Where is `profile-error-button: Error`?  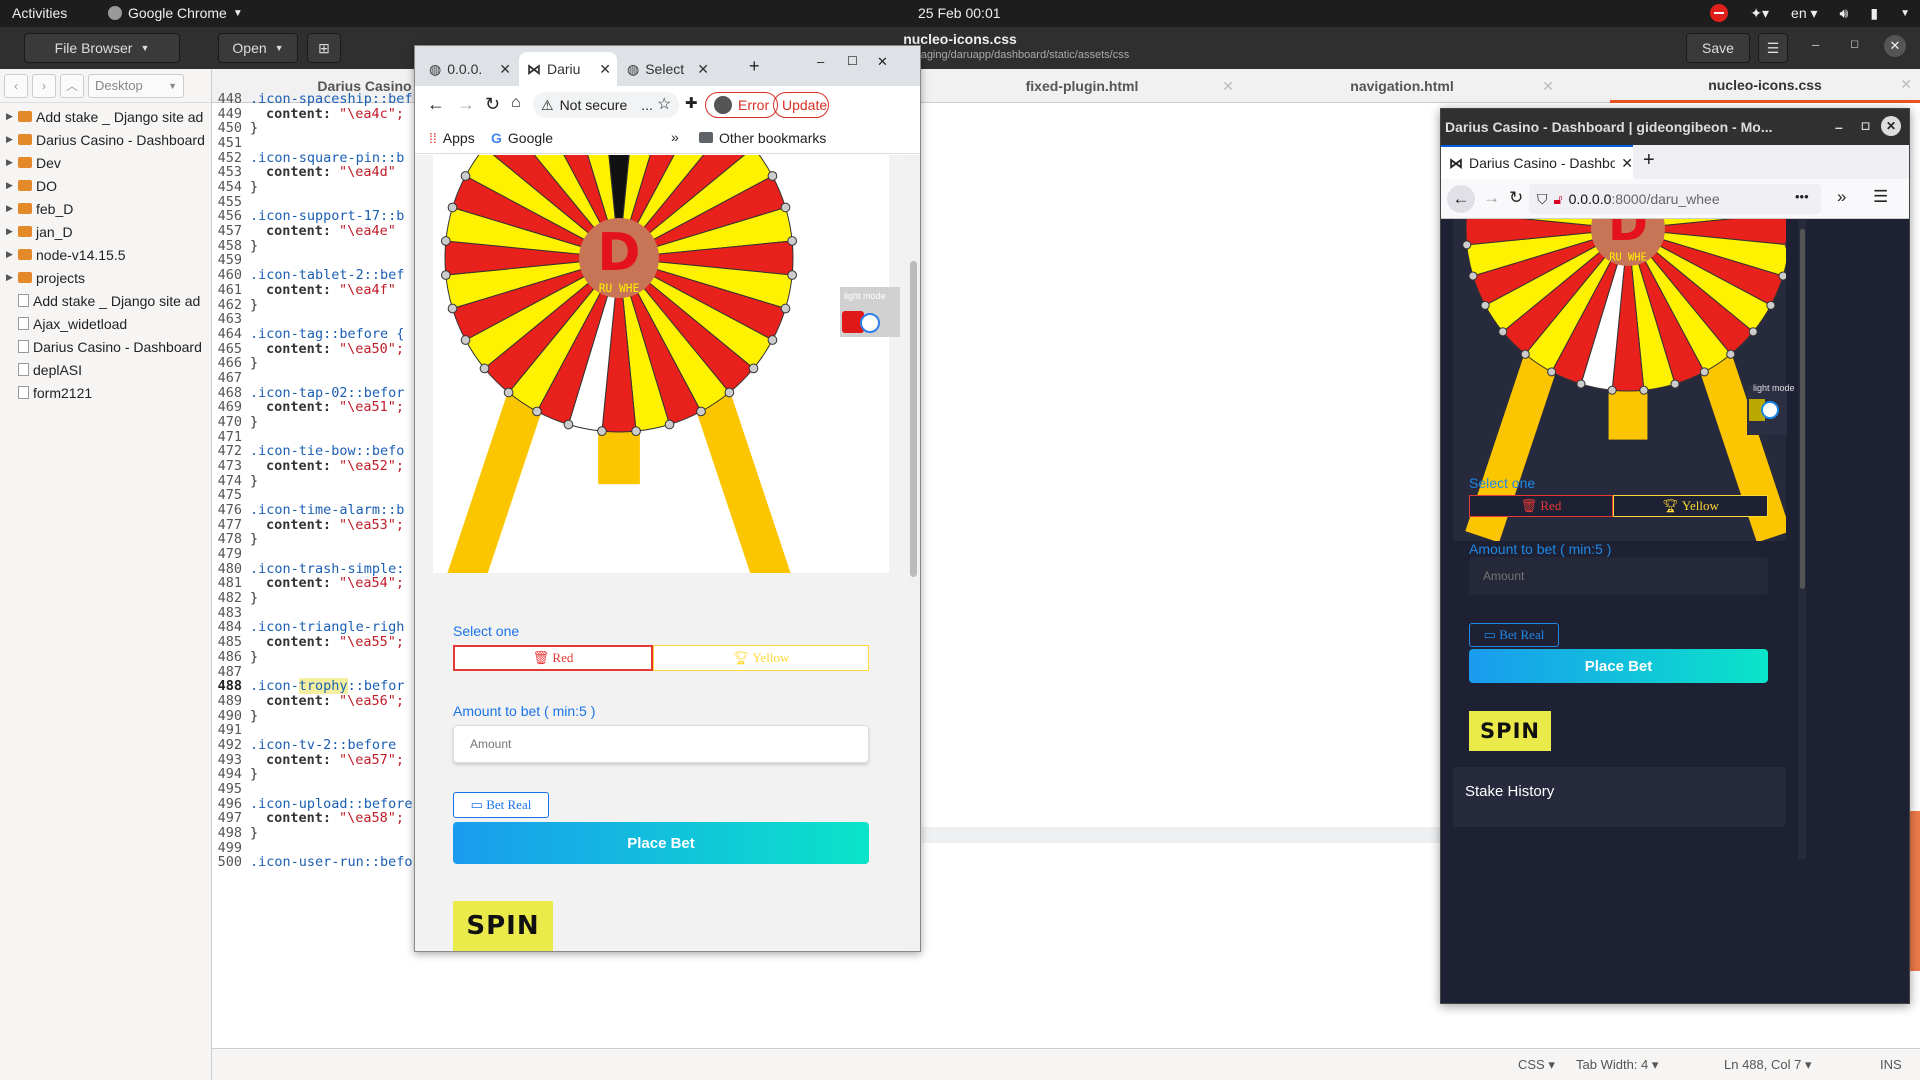 profile-error-button: Error is located at coordinates (742, 105).